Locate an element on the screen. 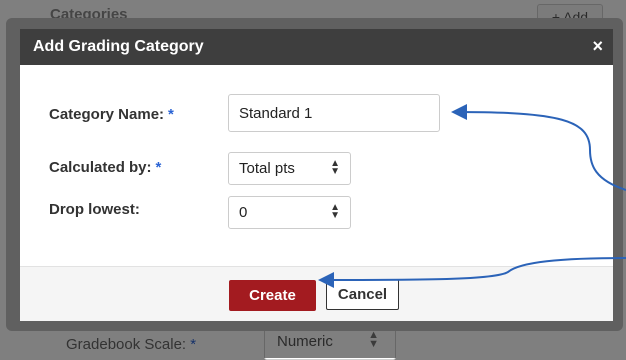 The height and width of the screenshot is (360, 626). modal-footer: Create Cancel is located at coordinates (316, 293).